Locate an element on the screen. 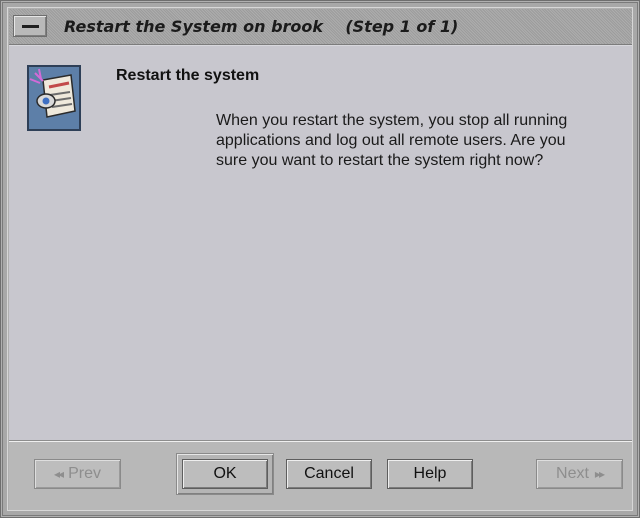 Image resolution: width=640 pixels, height=518 pixels. window-menu-button is located at coordinates (30, 26).